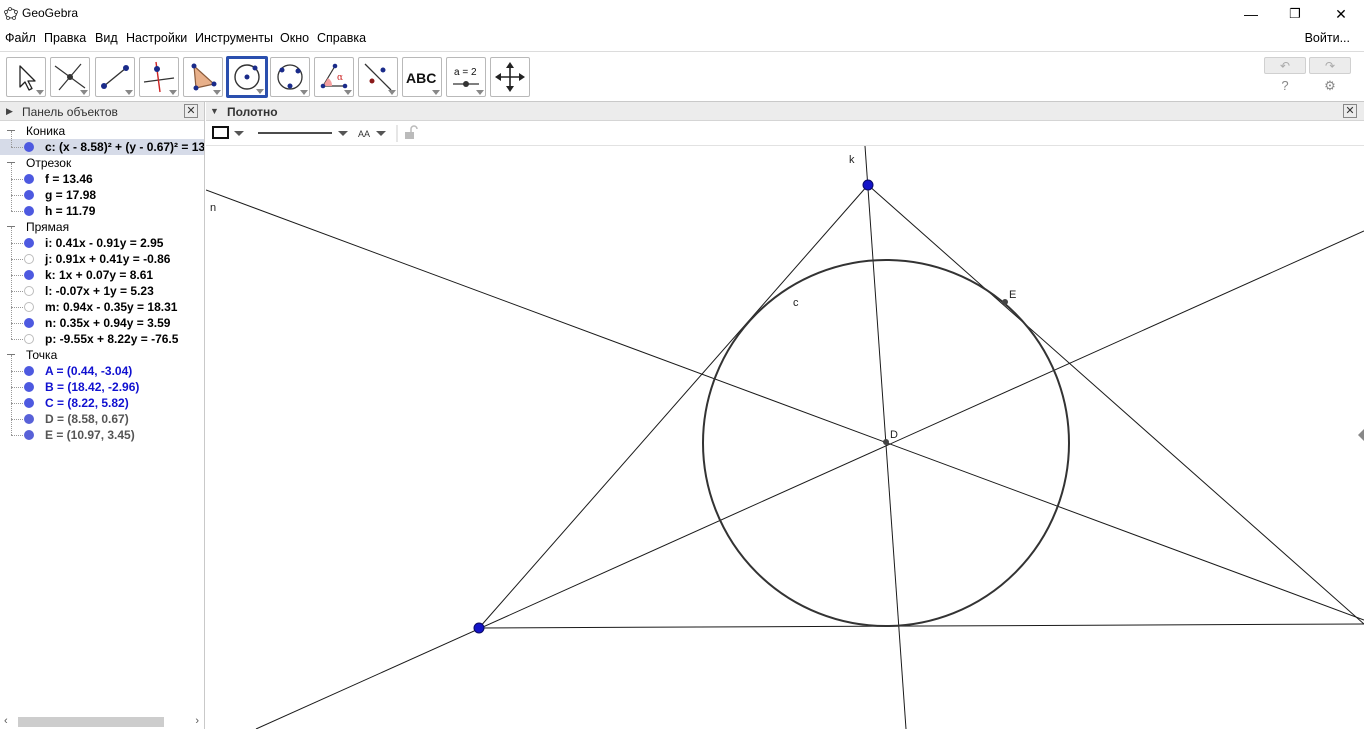  I want to click on list-item: g = 17.98, so click(102, 191).